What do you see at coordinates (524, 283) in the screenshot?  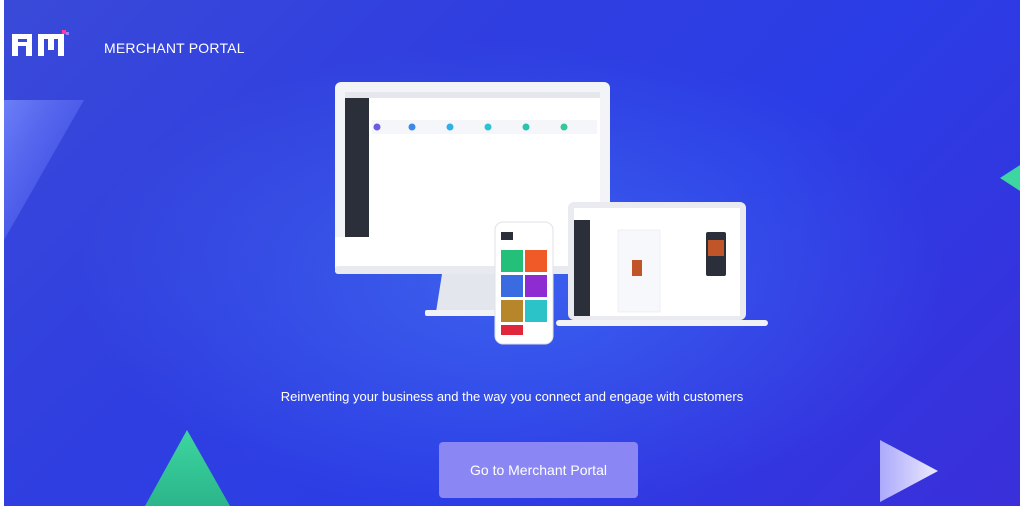 I see `phone-mockup` at bounding box center [524, 283].